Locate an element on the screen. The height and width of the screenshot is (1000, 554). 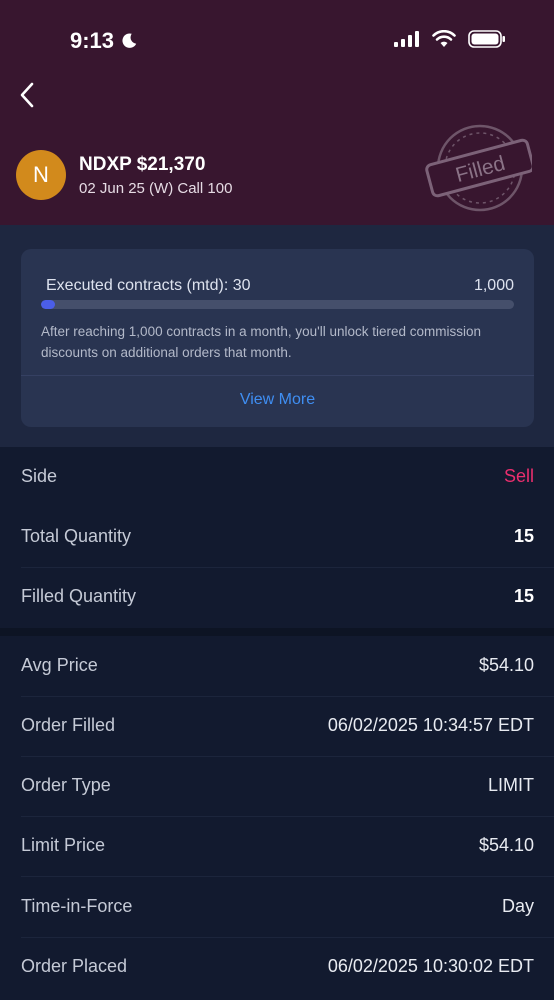
section-divider is located at coordinates (277, 632).